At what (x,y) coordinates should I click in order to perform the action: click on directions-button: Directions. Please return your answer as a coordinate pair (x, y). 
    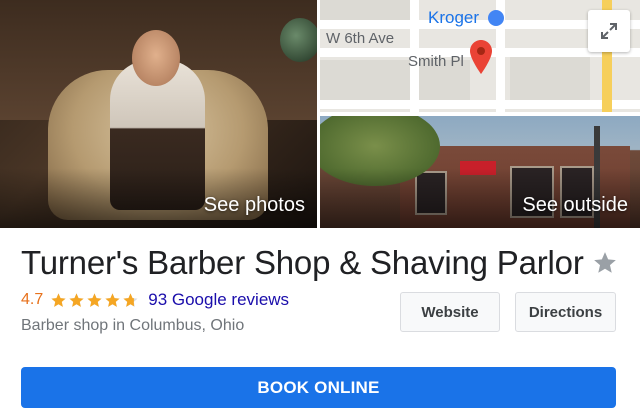
    Looking at the image, I should click on (565, 312).